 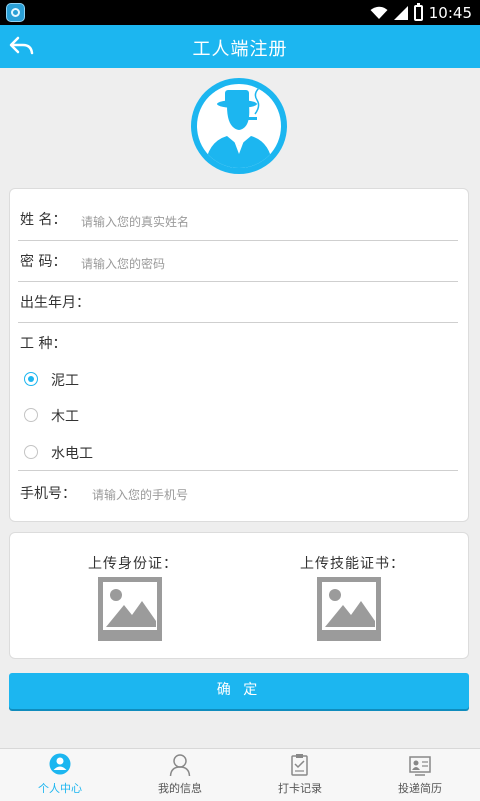 What do you see at coordinates (31, 379) in the screenshot?
I see `radio-mason` at bounding box center [31, 379].